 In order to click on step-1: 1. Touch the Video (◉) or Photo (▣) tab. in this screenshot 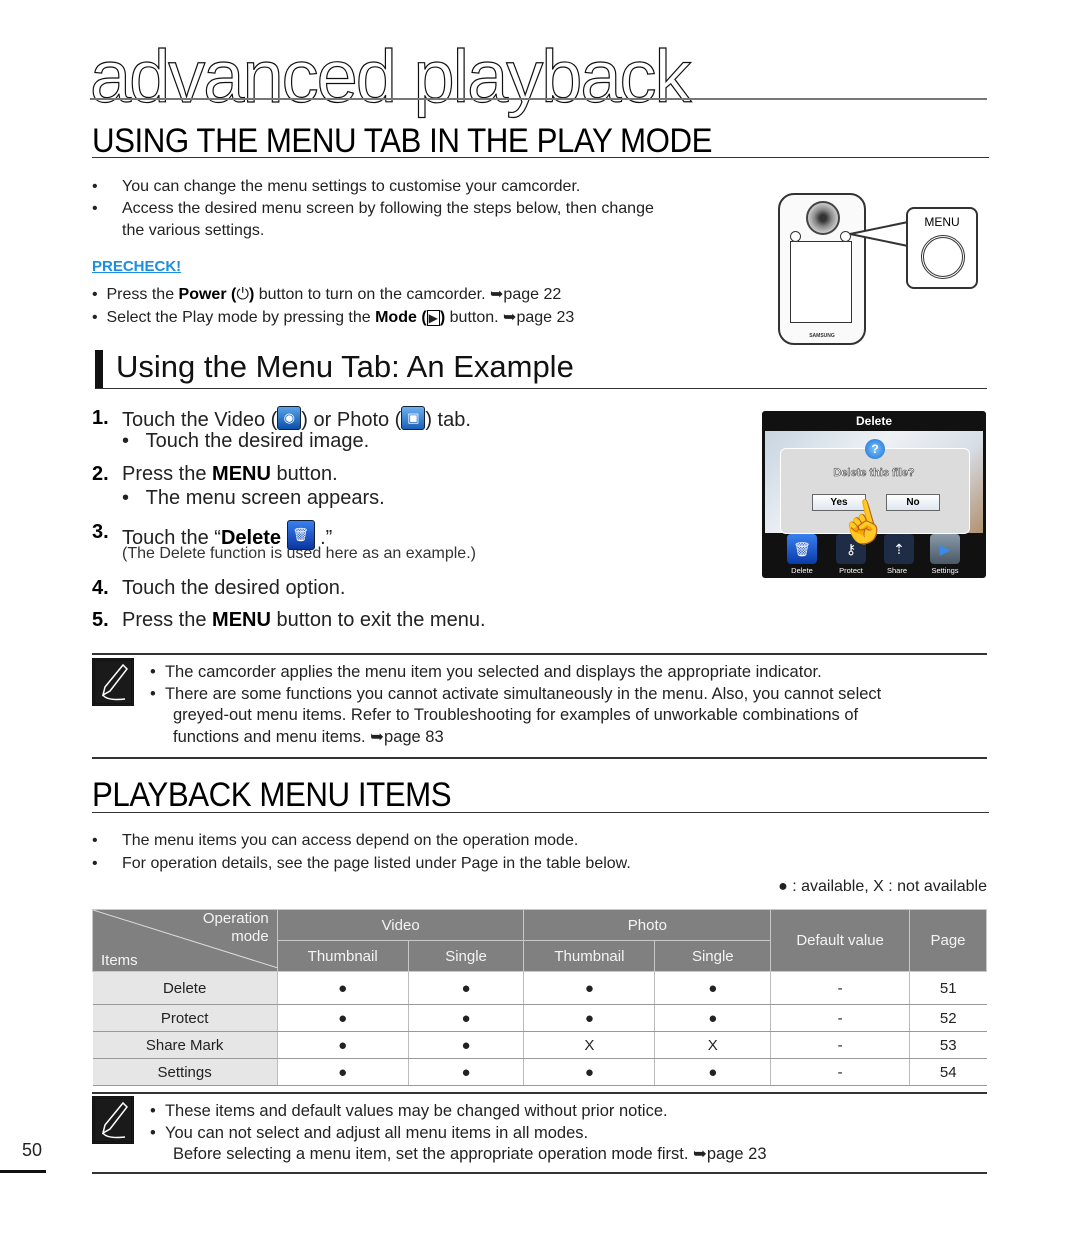, I will do `click(281, 418)`.